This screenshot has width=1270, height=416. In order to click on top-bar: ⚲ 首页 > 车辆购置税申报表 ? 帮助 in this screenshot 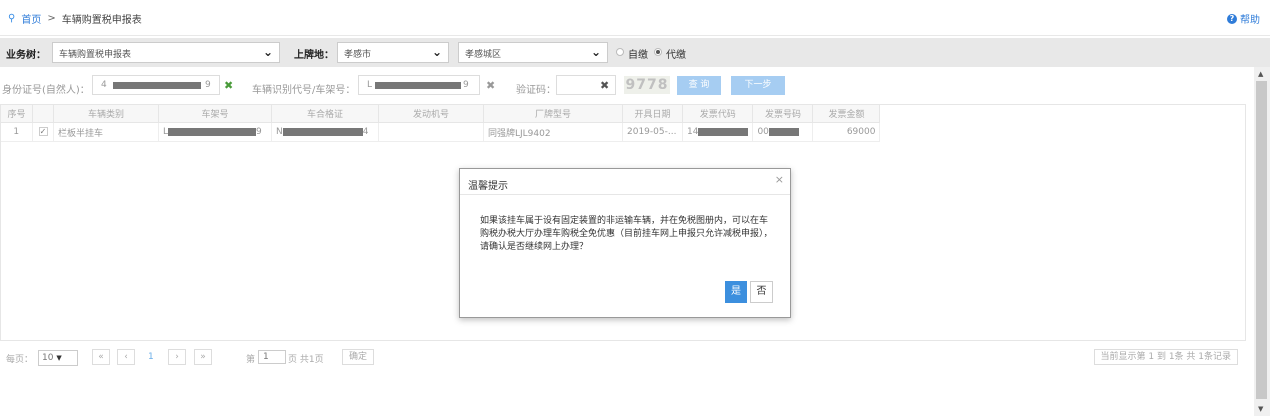, I will do `click(635, 18)`.